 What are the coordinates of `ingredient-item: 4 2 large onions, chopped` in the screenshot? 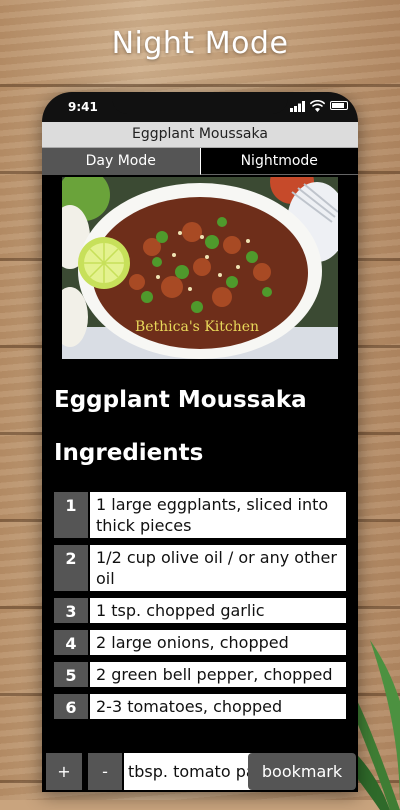 It's located at (200, 642).